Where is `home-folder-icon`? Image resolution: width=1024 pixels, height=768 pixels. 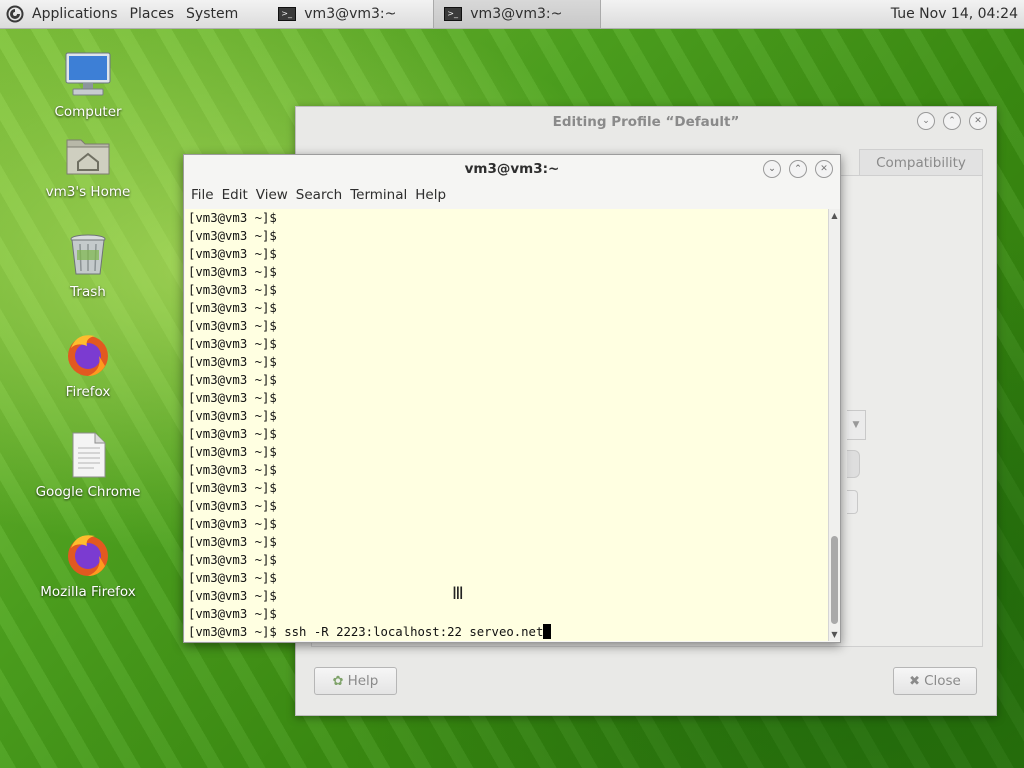
home-folder-icon is located at coordinates (88, 155).